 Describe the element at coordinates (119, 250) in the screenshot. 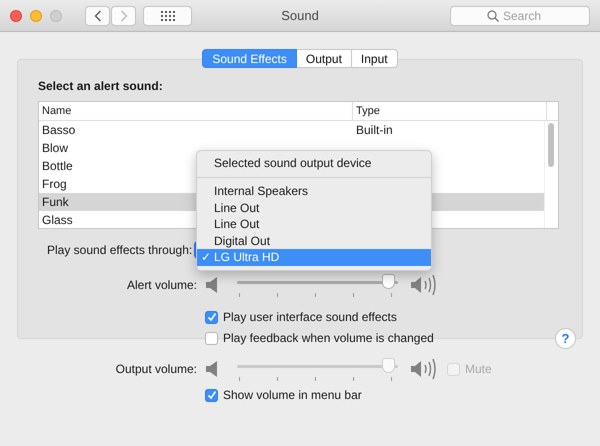

I see `field-label: Play sound effects through:` at that location.